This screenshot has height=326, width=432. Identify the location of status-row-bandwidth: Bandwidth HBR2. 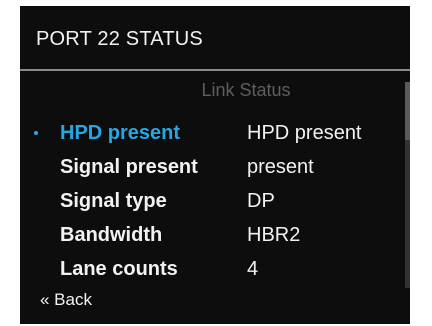
(210, 241).